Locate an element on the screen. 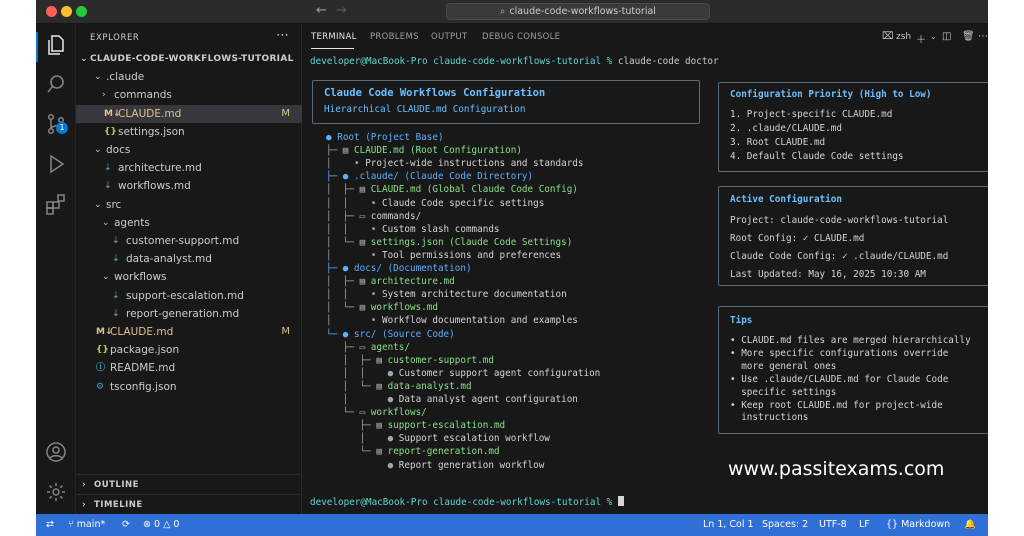 The image size is (1024, 536). tree-file: ⇣ support-escalation.md is located at coordinates (189, 296).